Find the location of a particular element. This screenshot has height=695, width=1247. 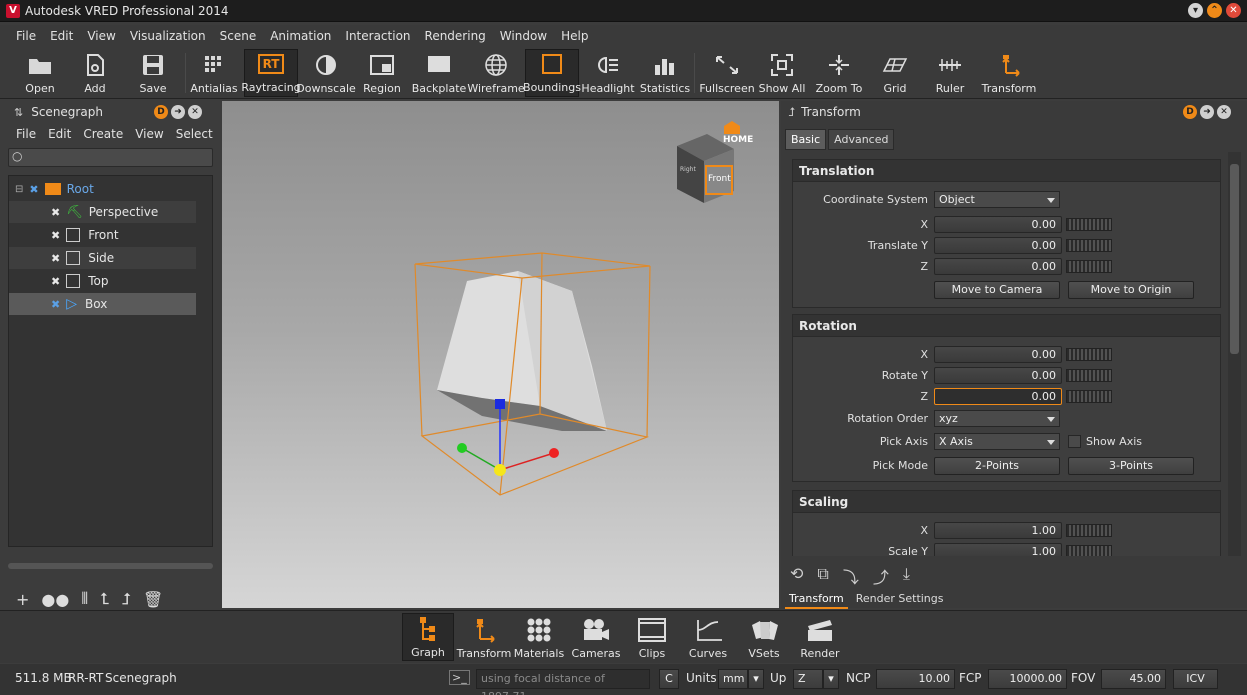

menu-help: Help is located at coordinates (574, 36).